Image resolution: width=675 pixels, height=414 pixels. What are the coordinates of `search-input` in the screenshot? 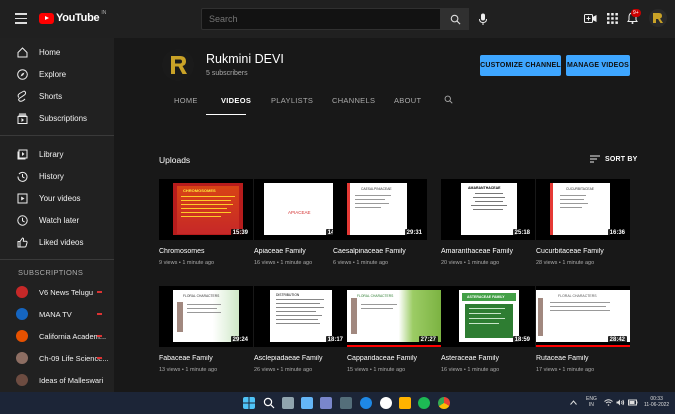 It's located at (321, 19).